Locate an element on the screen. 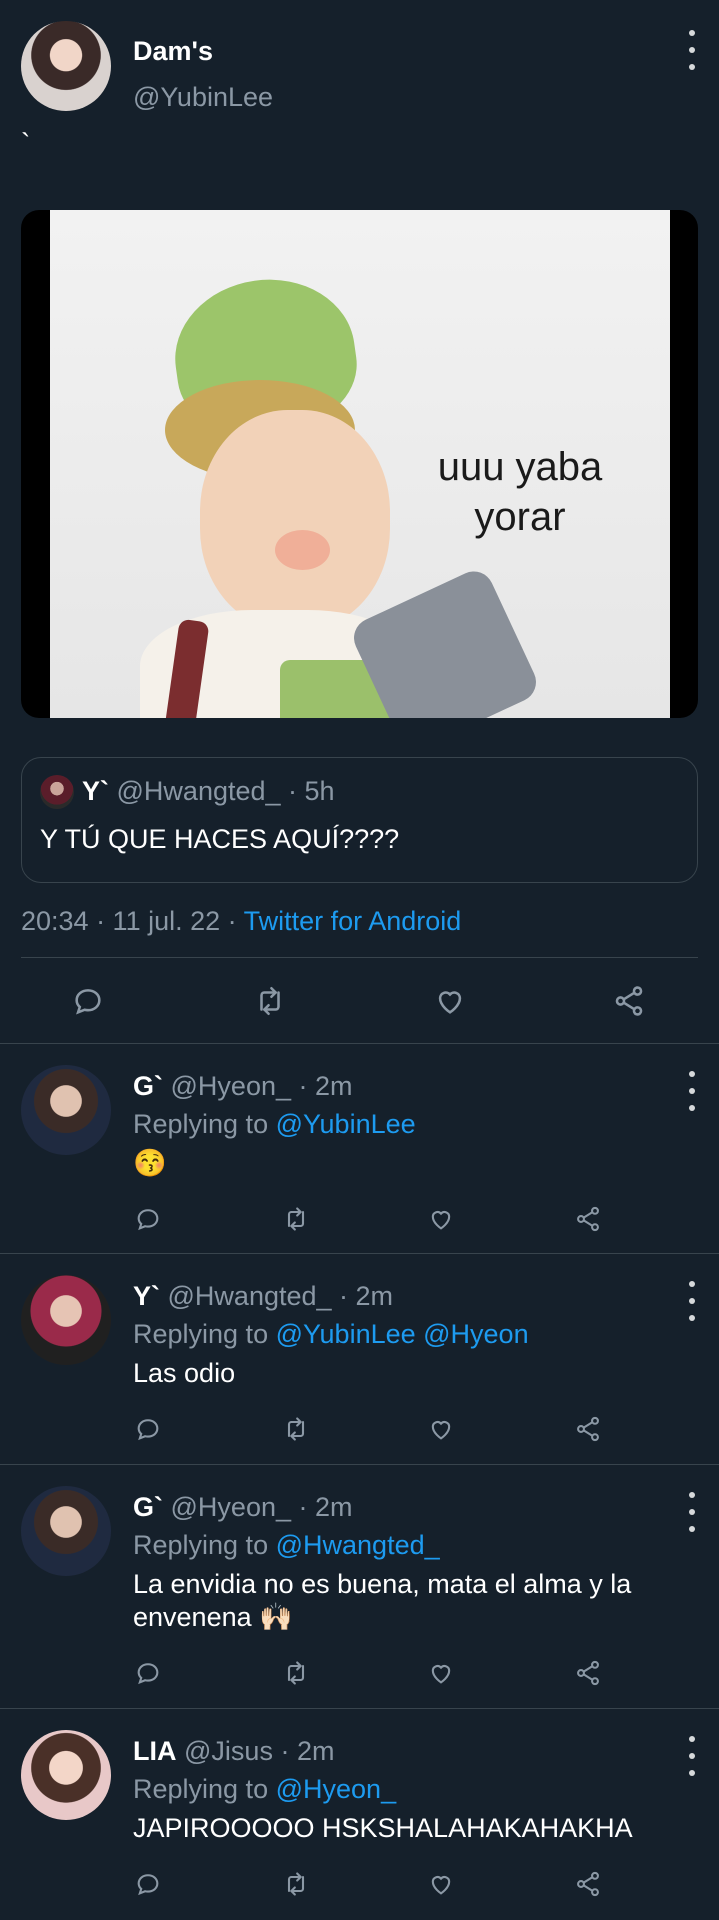  replying-to: Replying to @YubinLee is located at coordinates (274, 1124).